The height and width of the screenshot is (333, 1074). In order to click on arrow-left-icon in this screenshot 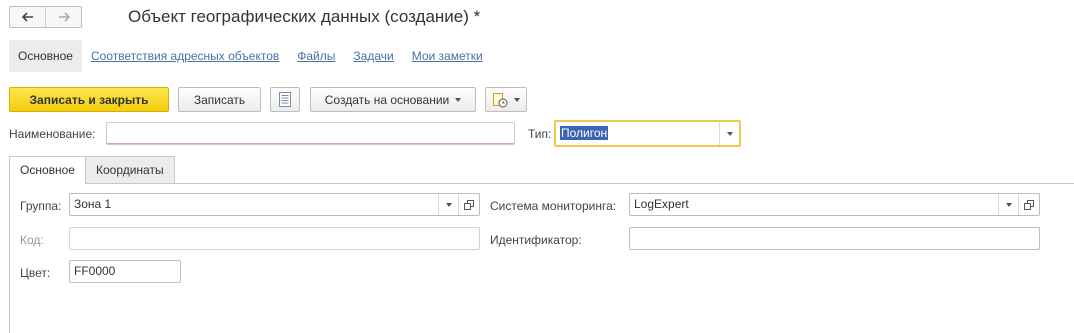, I will do `click(27, 17)`.